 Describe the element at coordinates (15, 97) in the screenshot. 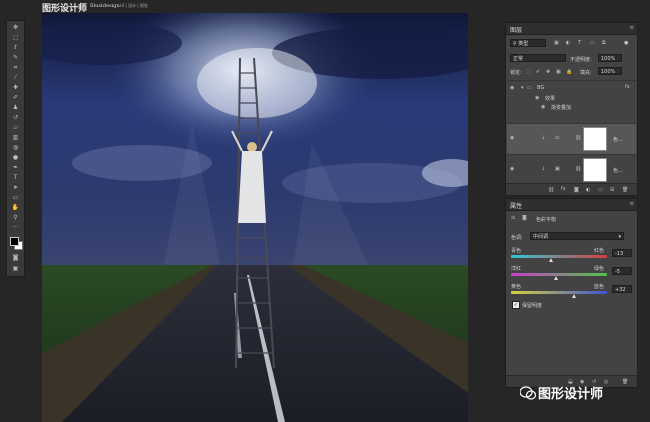

I see `brush-tool-icon: ✐` at that location.